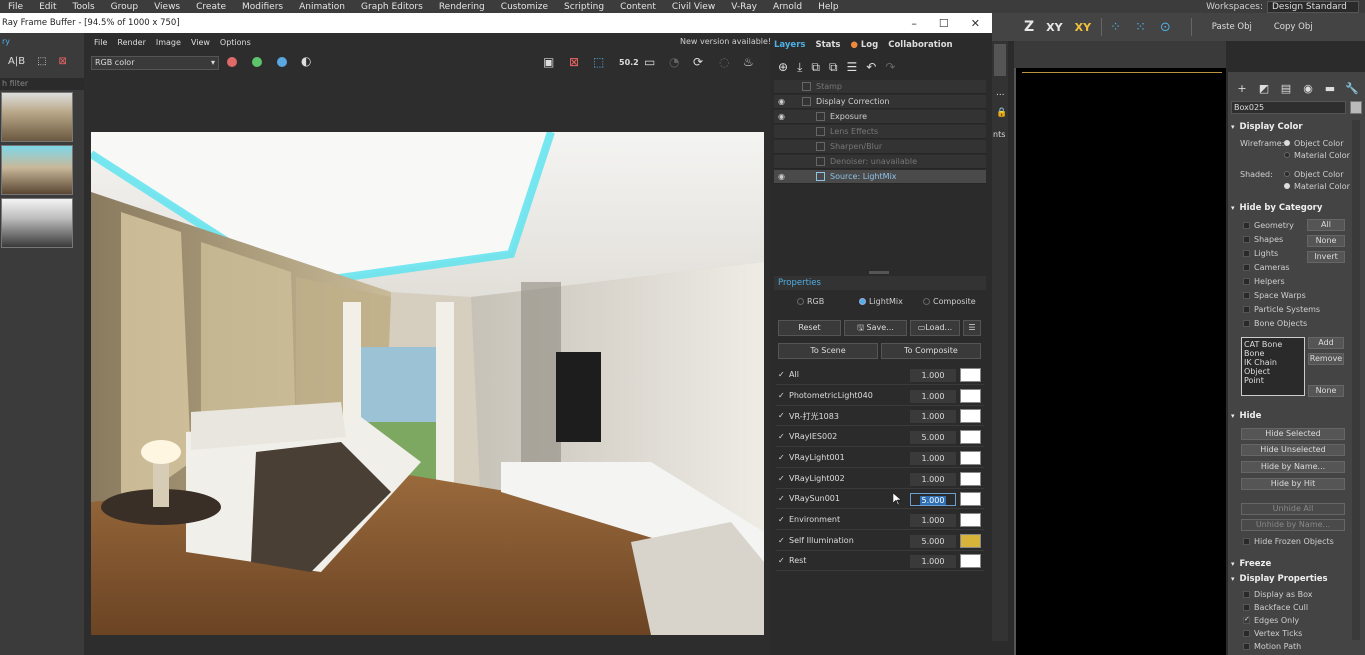  What do you see at coordinates (1281, 309) in the screenshot?
I see `category-checkbox: Particle Systems` at bounding box center [1281, 309].